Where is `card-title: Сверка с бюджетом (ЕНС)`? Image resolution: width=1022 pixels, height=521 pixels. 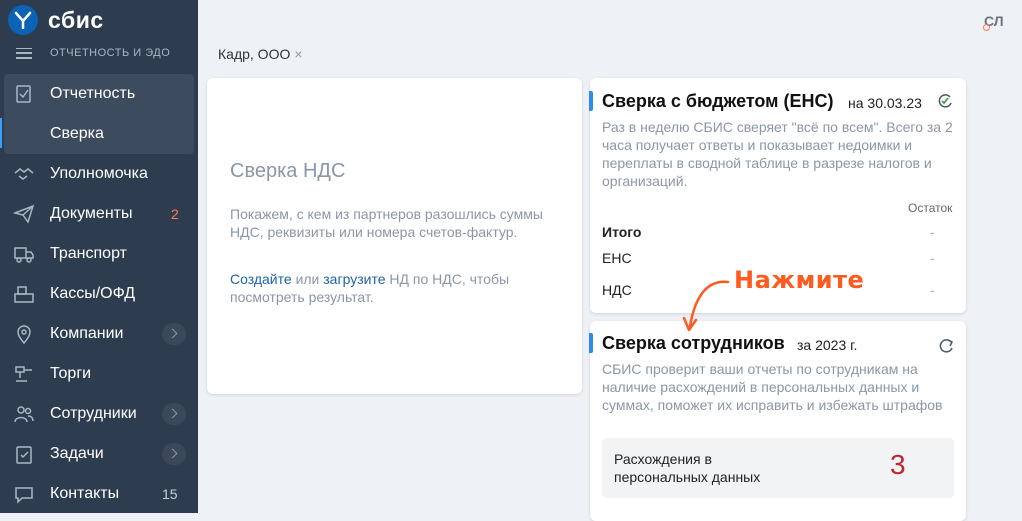 card-title: Сверка с бюджетом (ЕНС) is located at coordinates (718, 101).